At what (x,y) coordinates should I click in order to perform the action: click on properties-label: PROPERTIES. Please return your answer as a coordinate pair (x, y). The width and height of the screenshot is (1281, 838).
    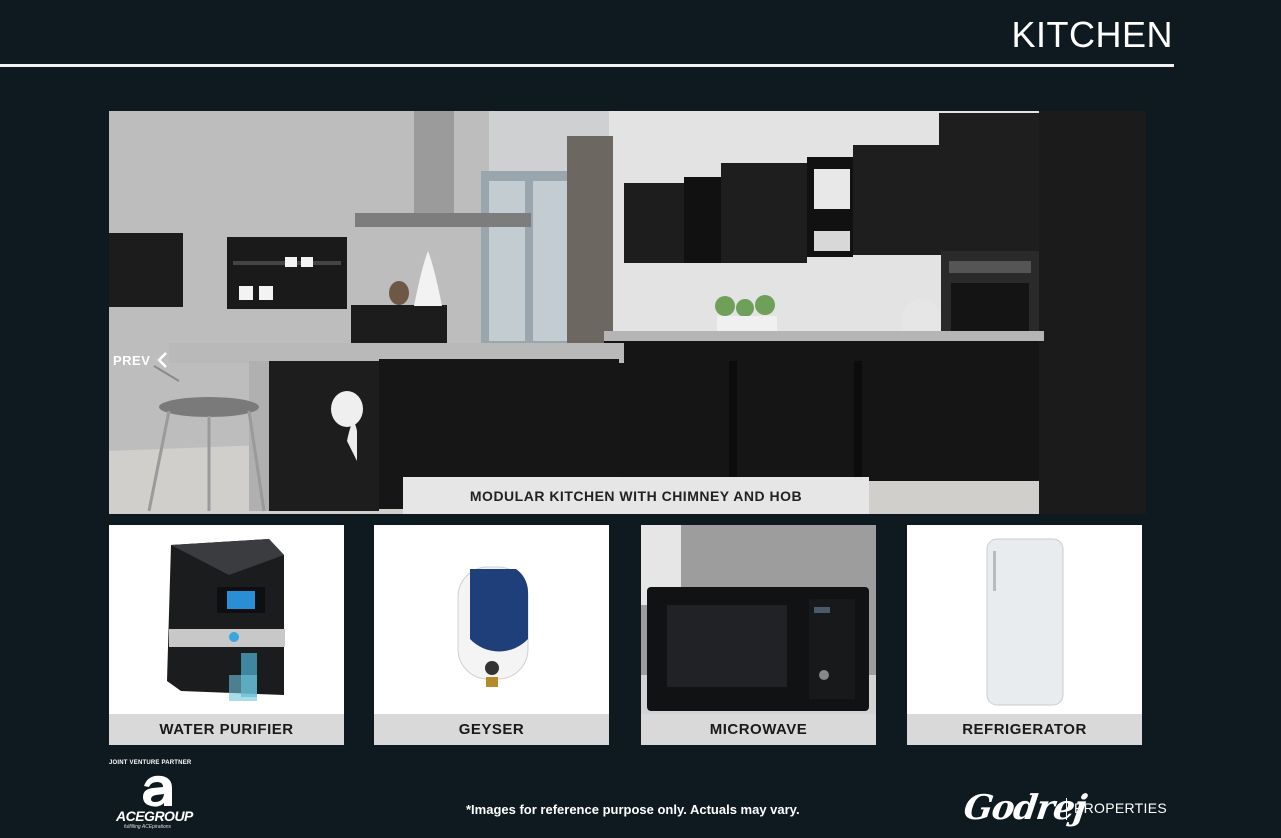
    Looking at the image, I should click on (1120, 808).